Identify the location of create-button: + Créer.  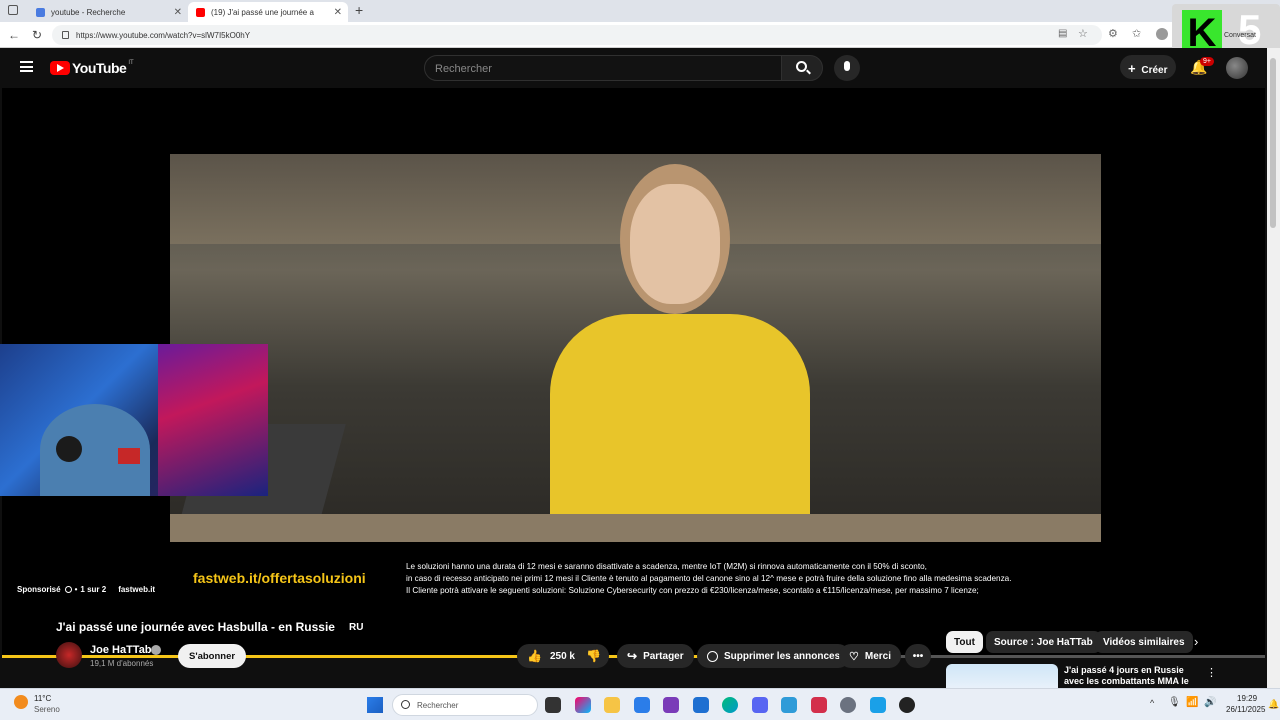
(1148, 67).